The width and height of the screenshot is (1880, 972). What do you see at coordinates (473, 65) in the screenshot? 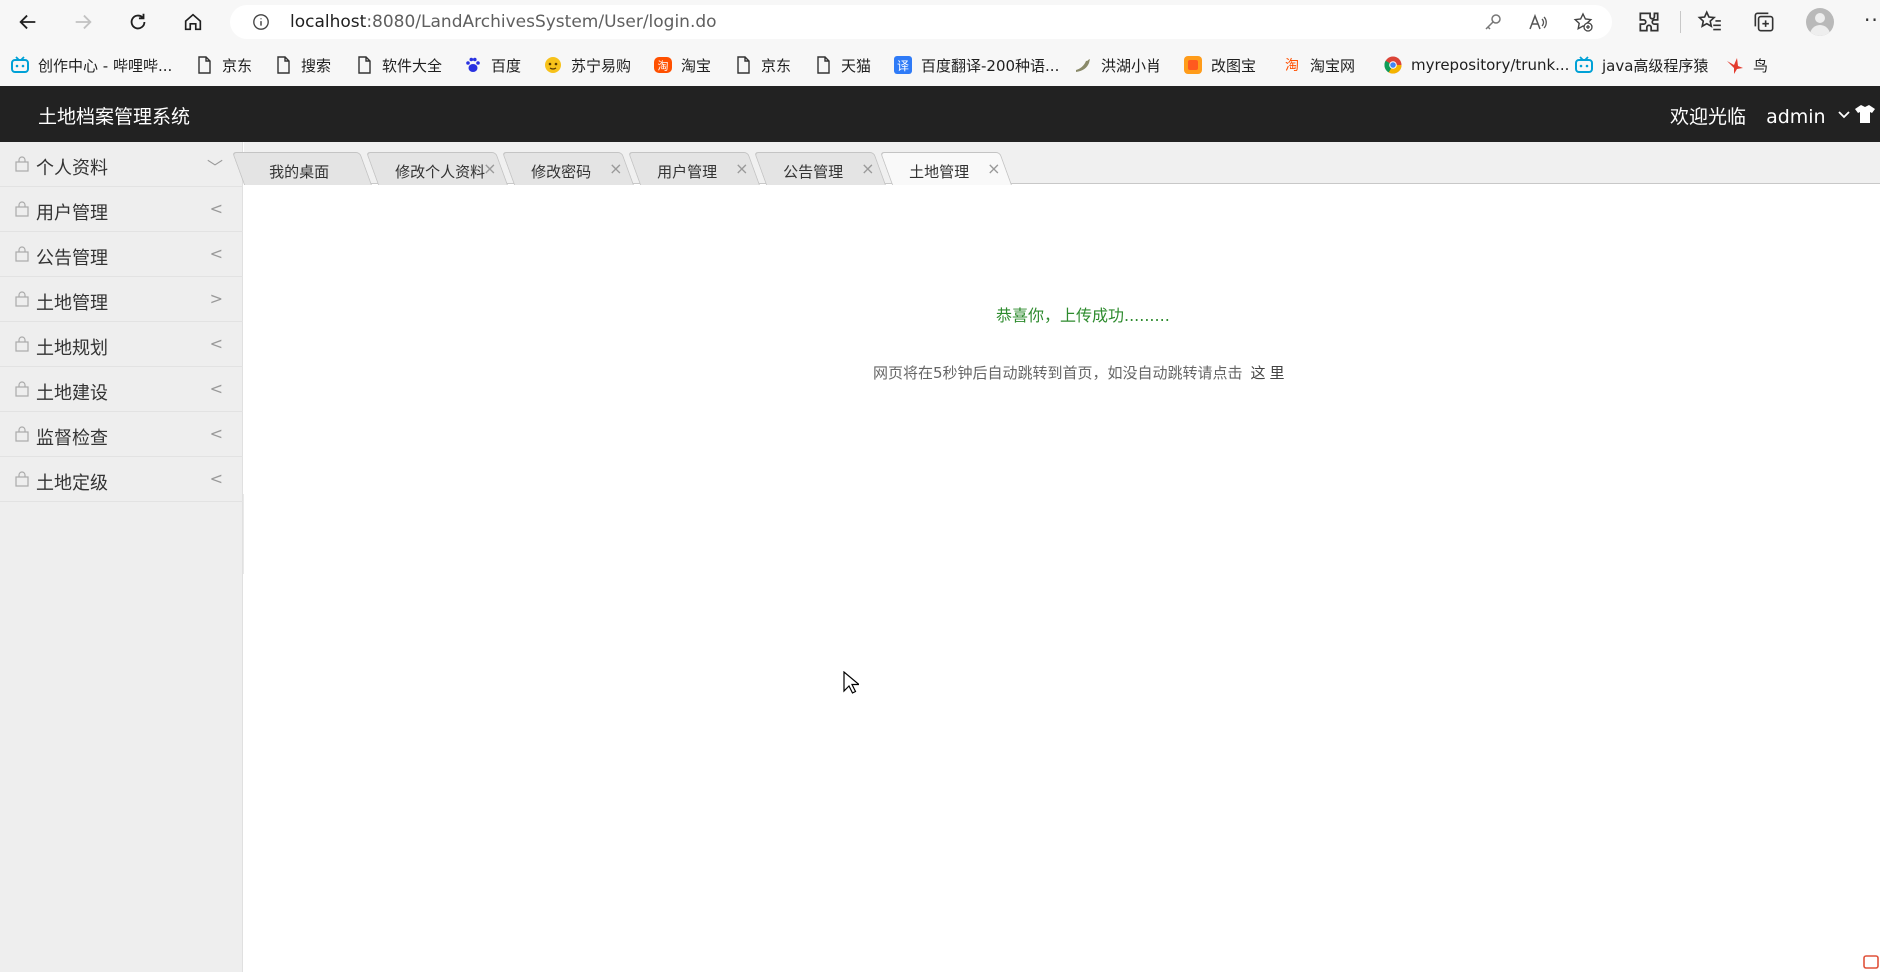
I see `baidu-paw-icon` at bounding box center [473, 65].